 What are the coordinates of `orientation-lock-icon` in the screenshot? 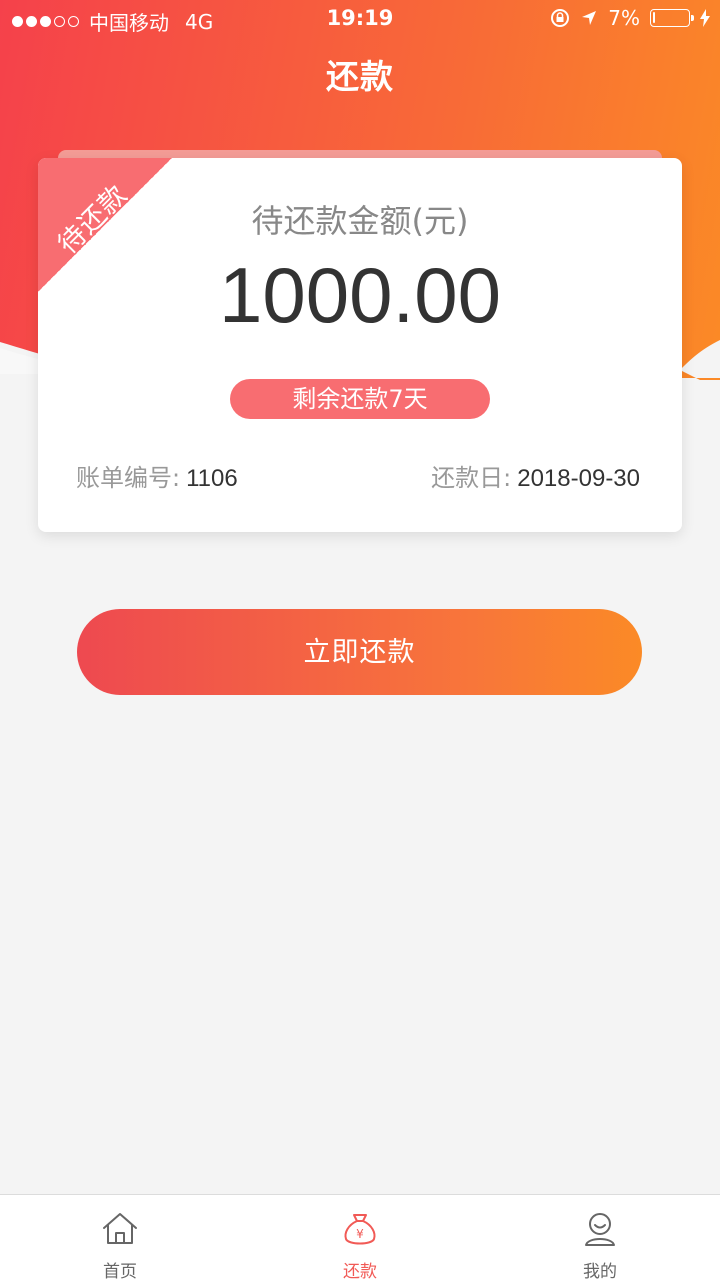 It's located at (560, 18).